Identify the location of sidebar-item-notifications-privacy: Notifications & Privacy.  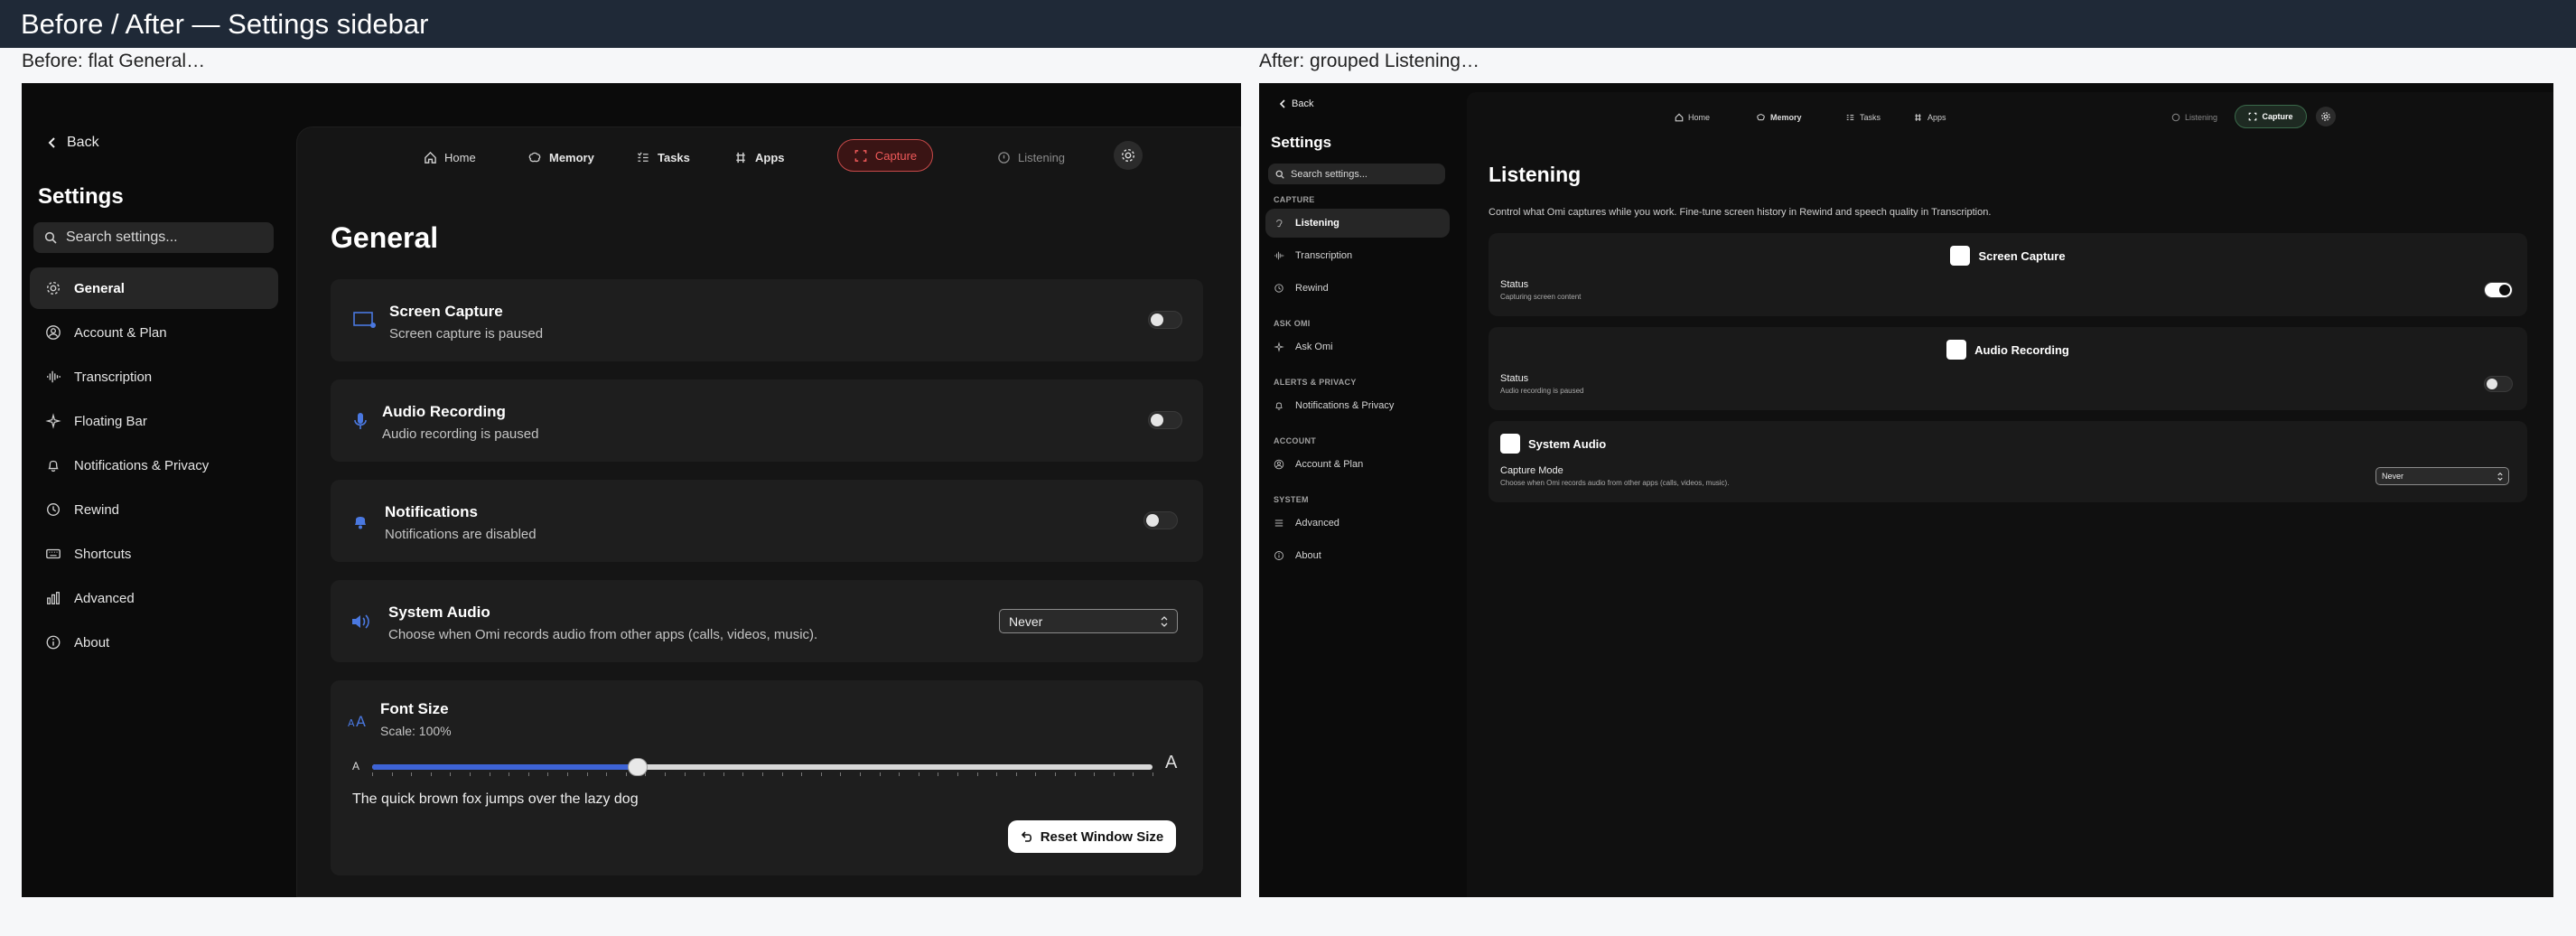
(154, 465).